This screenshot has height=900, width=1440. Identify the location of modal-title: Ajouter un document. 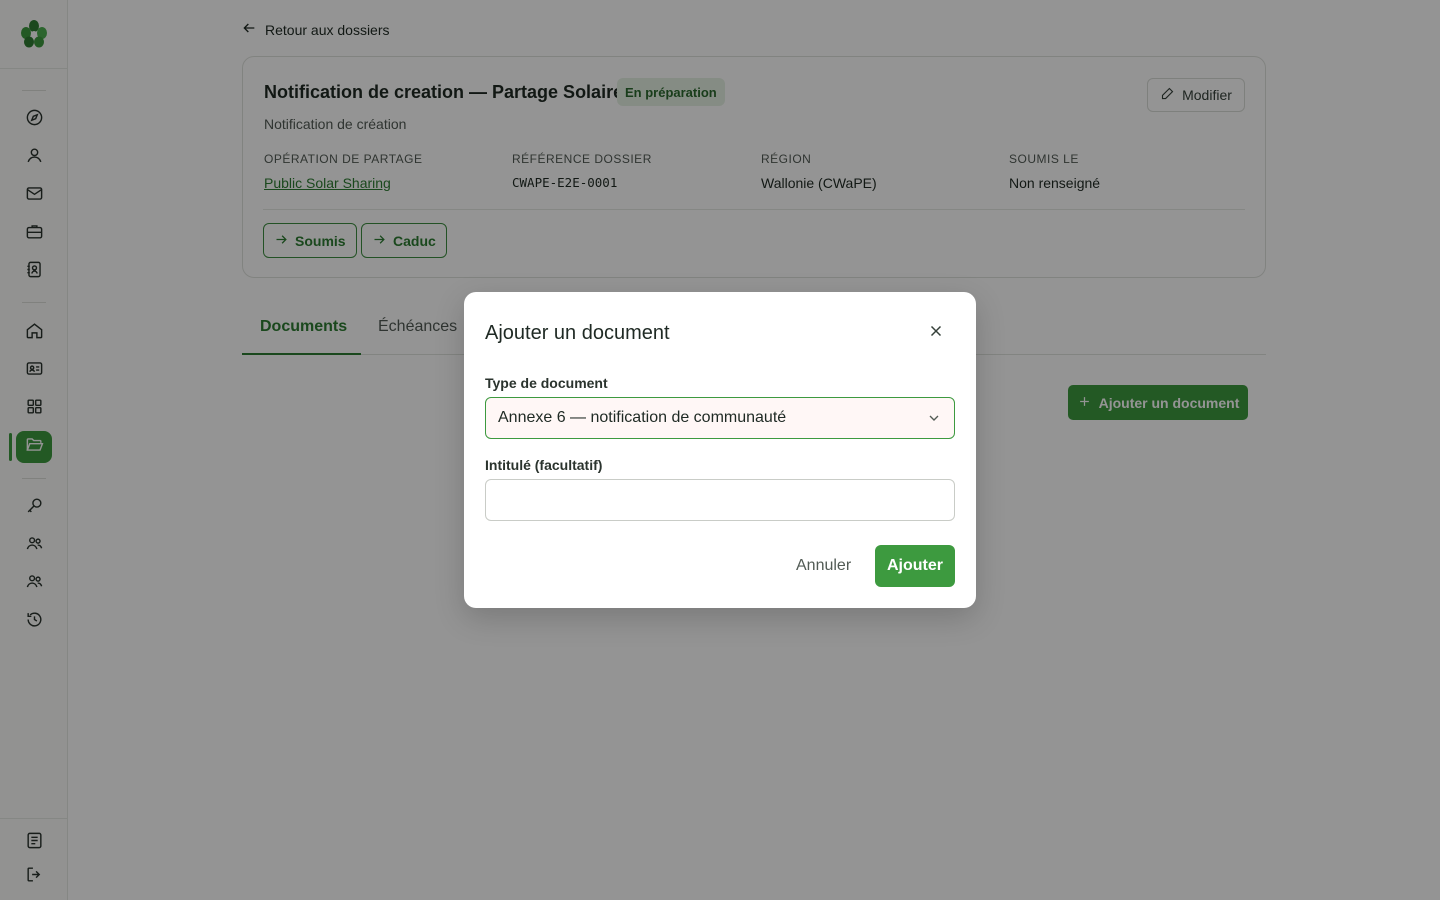
(577, 333).